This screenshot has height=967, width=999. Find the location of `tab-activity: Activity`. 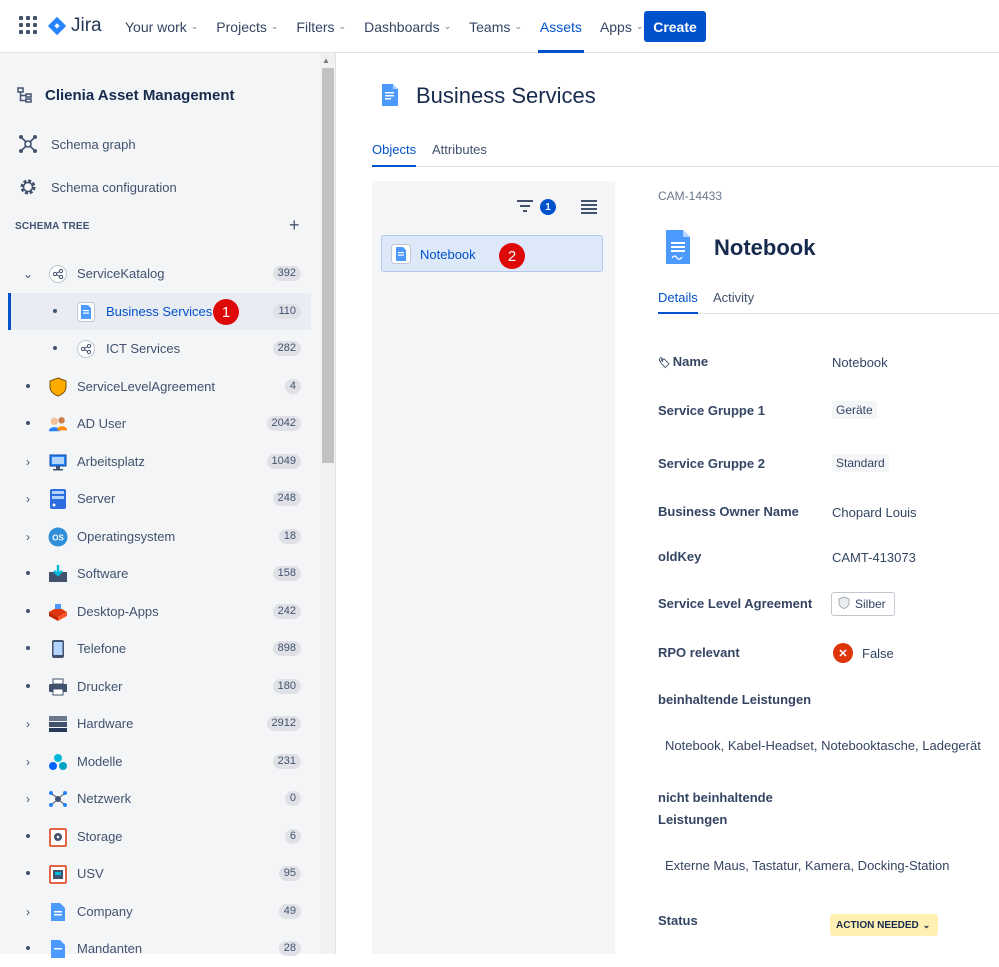

tab-activity: Activity is located at coordinates (733, 301).